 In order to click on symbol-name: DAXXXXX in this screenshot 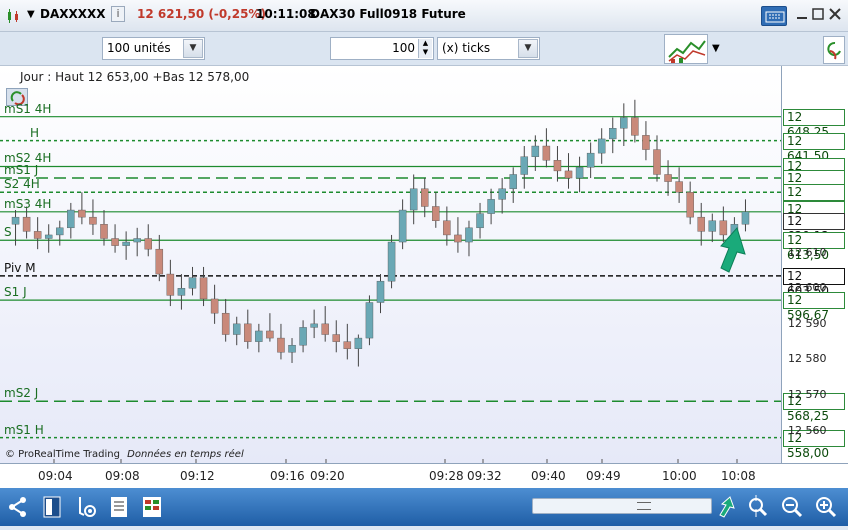, I will do `click(73, 14)`.